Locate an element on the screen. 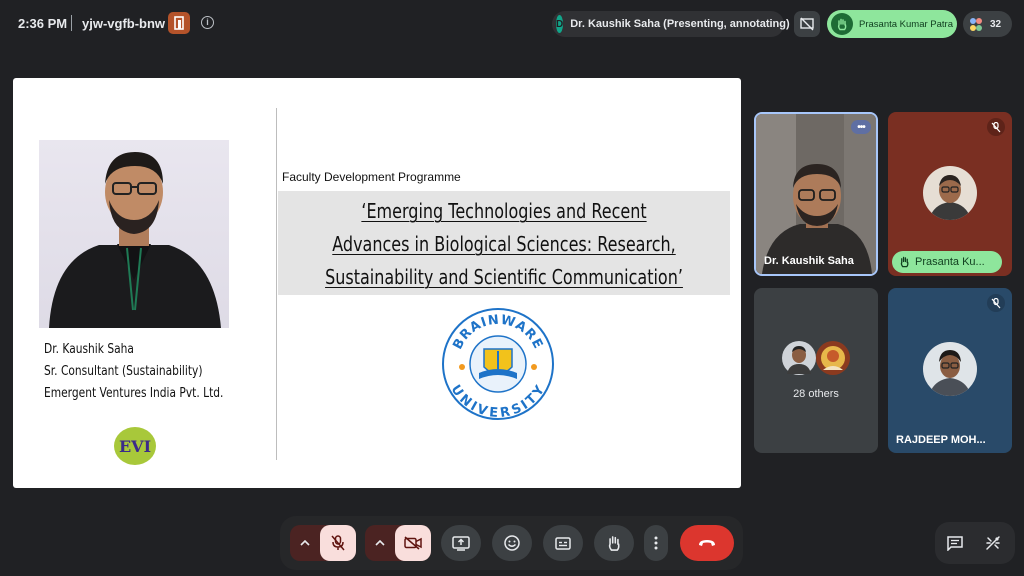  clock: 2:36 PM is located at coordinates (43, 23).